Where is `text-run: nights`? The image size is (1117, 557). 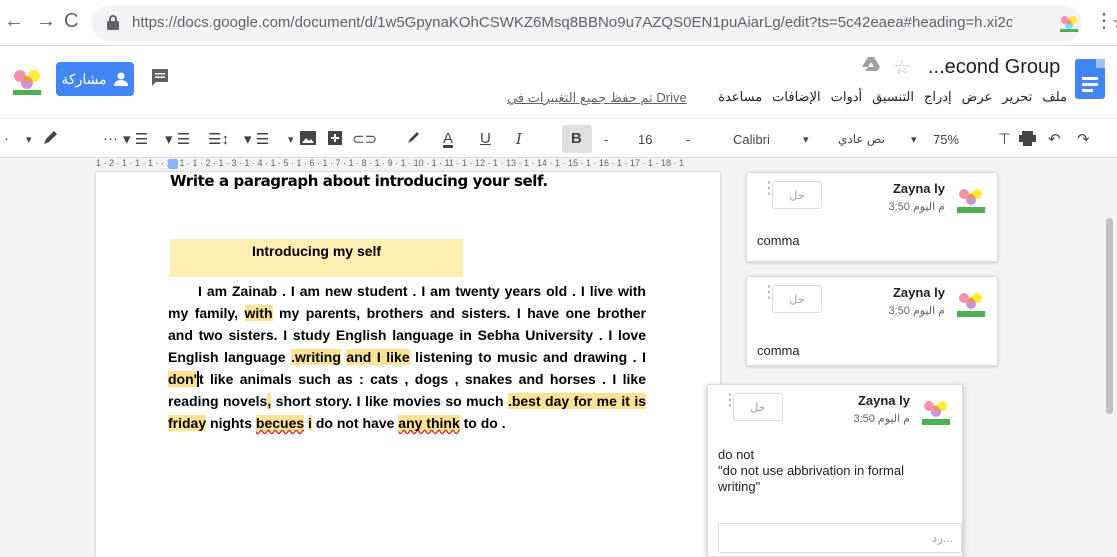 text-run: nights is located at coordinates (231, 423).